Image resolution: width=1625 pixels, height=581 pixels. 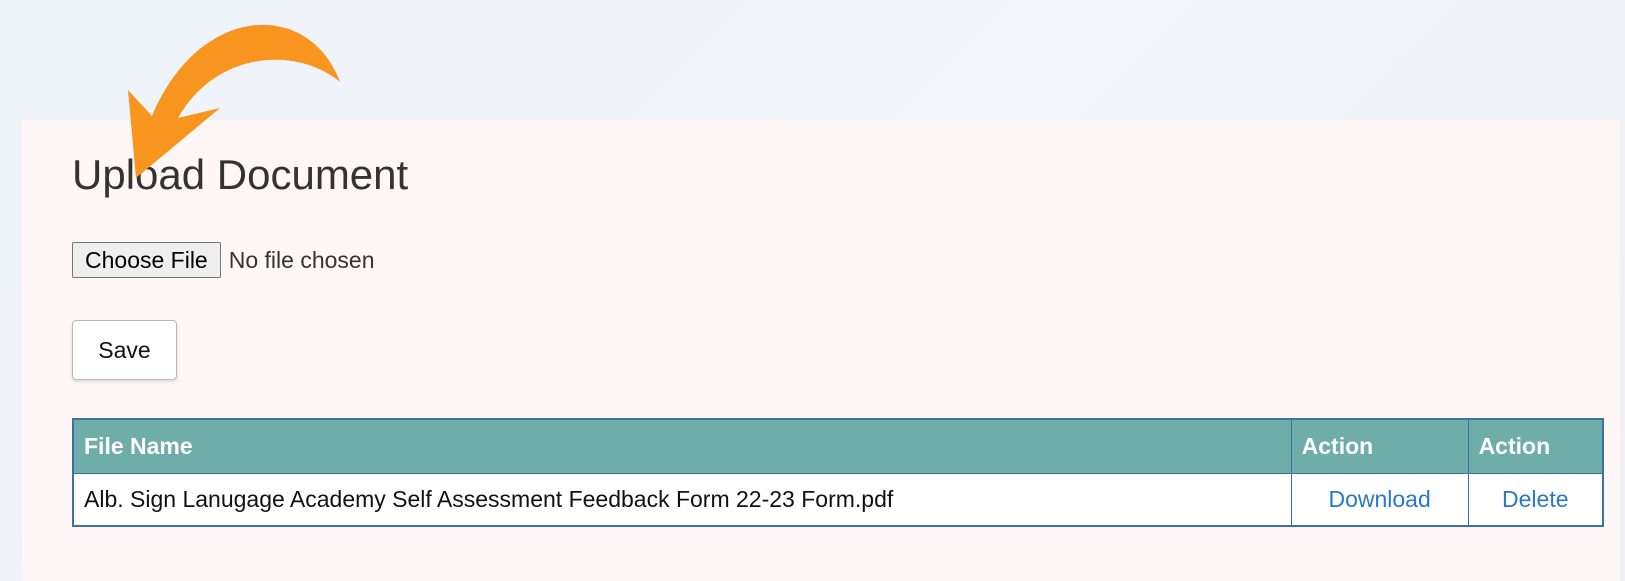 I want to click on download-cell: Download, so click(x=1380, y=499).